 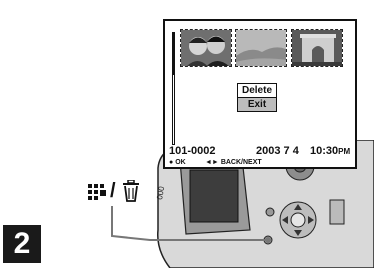 I want to click on step-number-badge: 2, so click(x=22, y=244).